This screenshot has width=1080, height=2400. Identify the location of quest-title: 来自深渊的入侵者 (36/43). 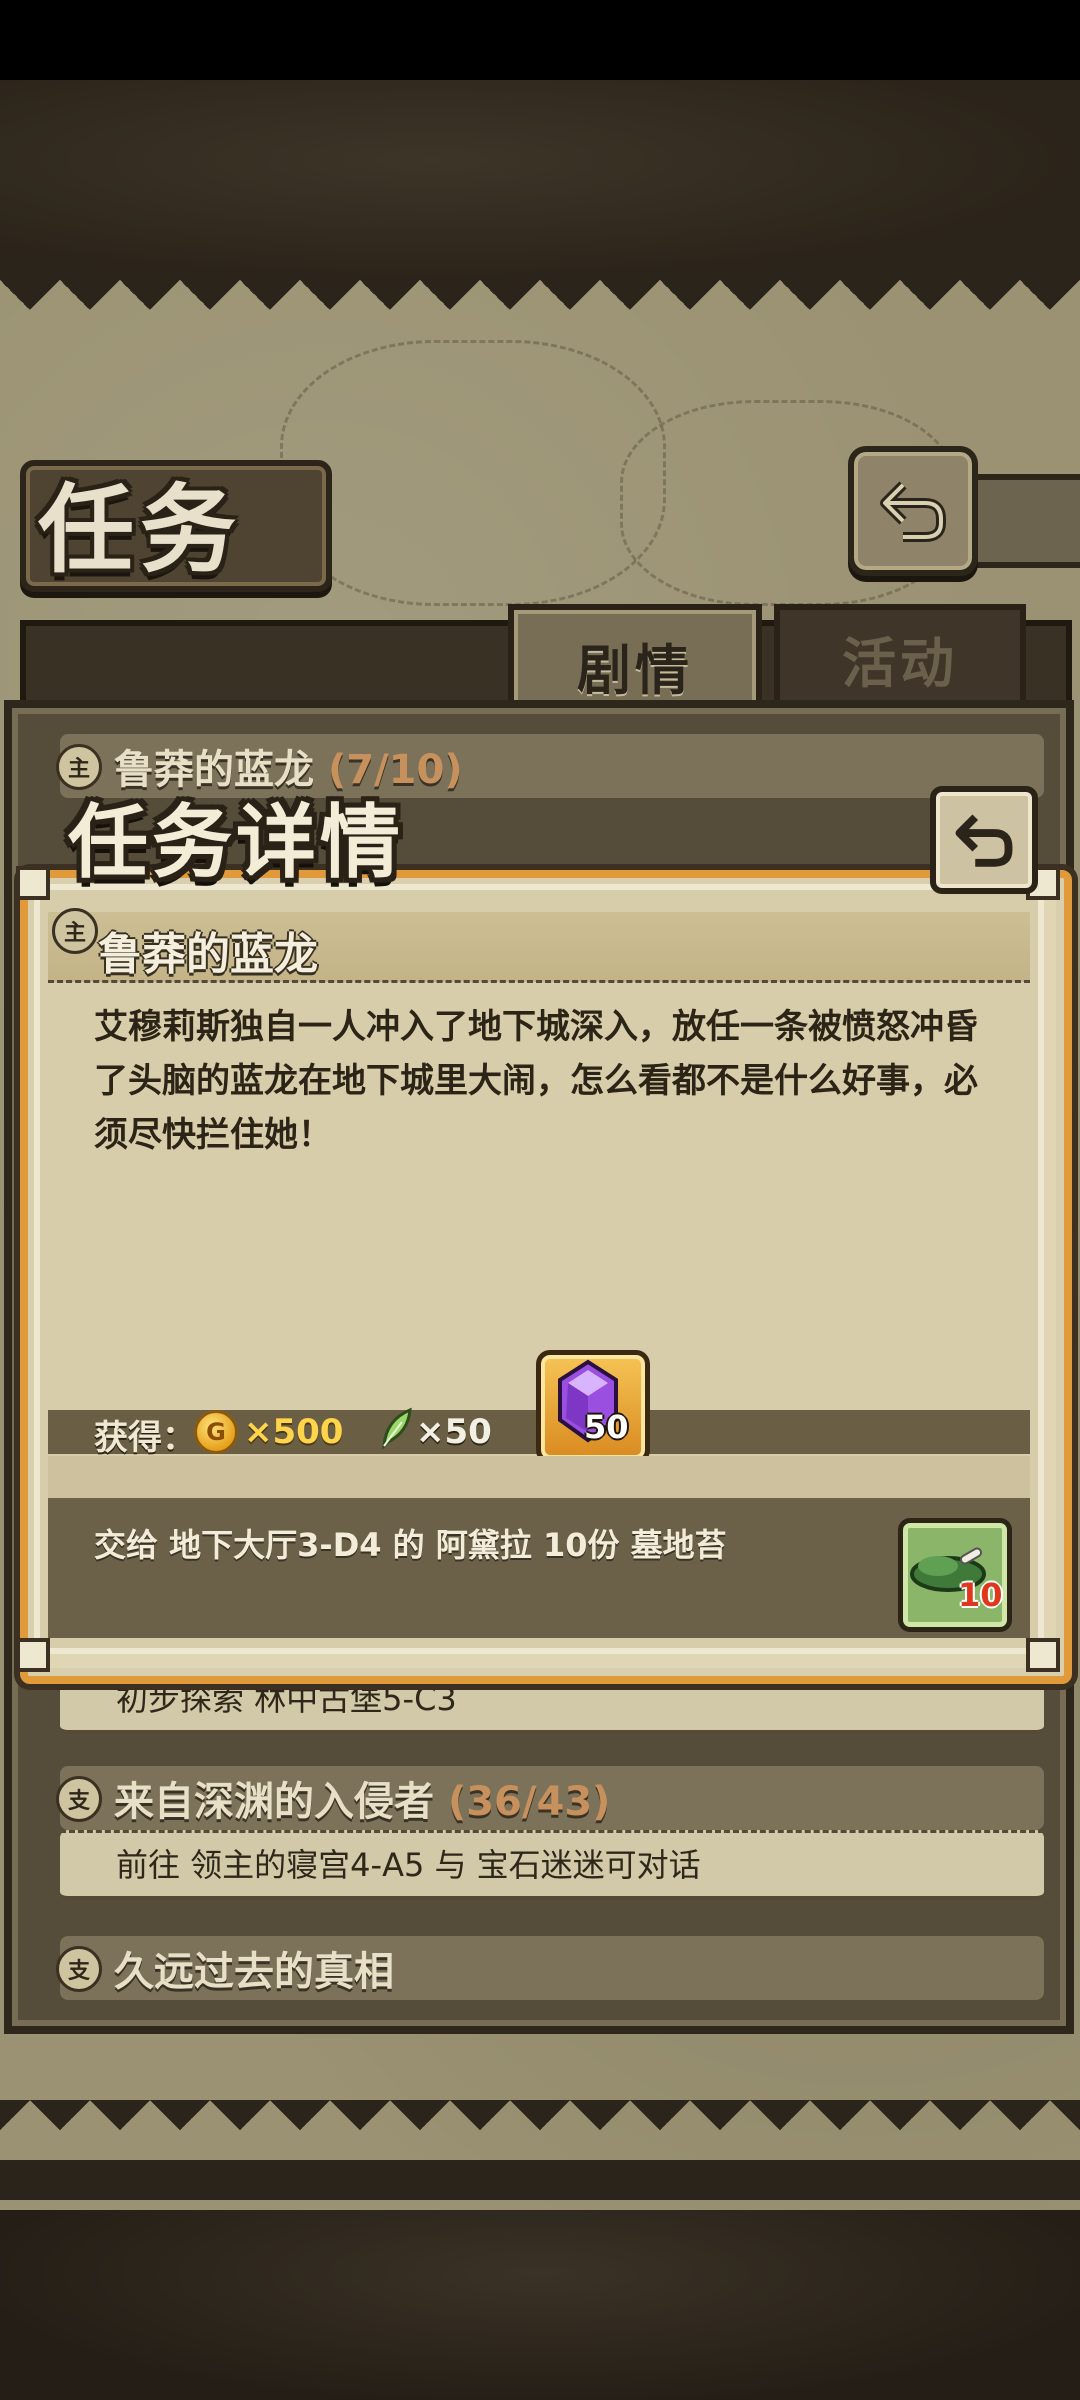
(362, 1802).